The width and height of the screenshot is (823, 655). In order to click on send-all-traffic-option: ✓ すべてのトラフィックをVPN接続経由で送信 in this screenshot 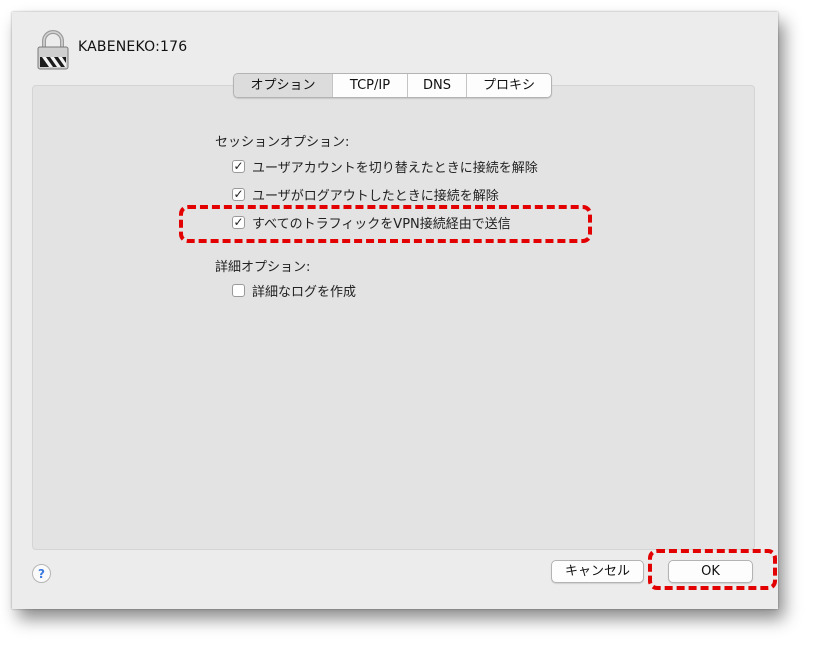, I will do `click(371, 222)`.